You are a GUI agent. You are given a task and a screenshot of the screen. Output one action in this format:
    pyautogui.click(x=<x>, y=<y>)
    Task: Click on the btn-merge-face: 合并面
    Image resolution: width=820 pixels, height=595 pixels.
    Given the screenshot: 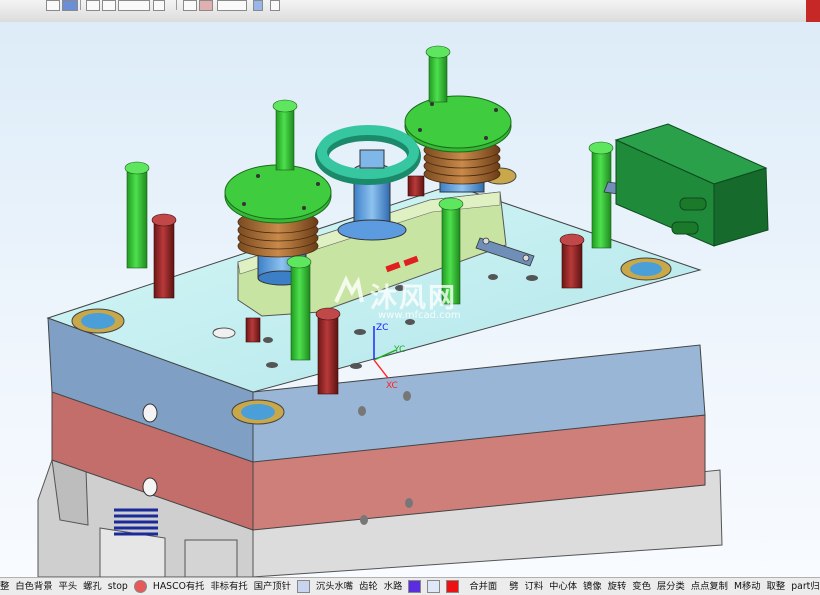 What is the action you would take?
    pyautogui.click(x=483, y=586)
    